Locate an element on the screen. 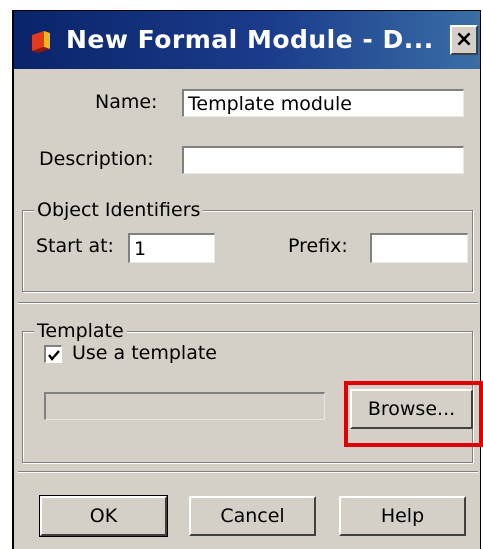 This screenshot has width=483, height=549. description-label: Description: is located at coordinates (96, 159).